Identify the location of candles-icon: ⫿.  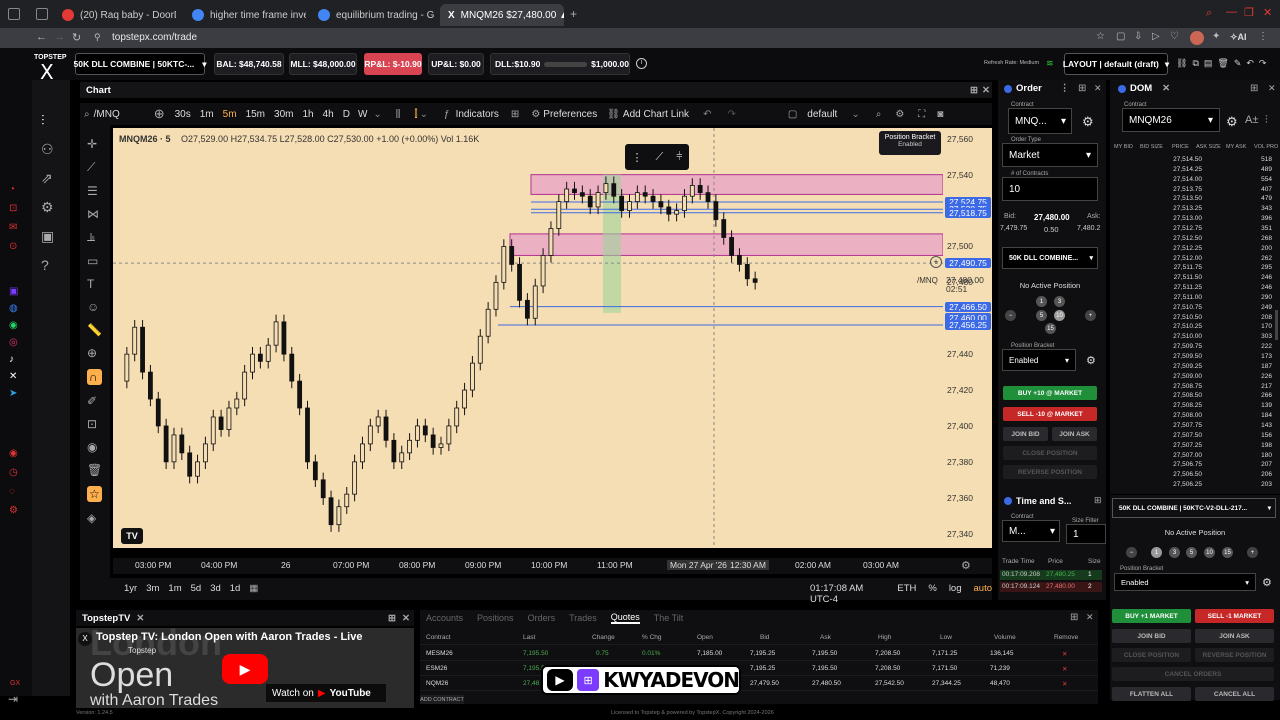
(415, 114).